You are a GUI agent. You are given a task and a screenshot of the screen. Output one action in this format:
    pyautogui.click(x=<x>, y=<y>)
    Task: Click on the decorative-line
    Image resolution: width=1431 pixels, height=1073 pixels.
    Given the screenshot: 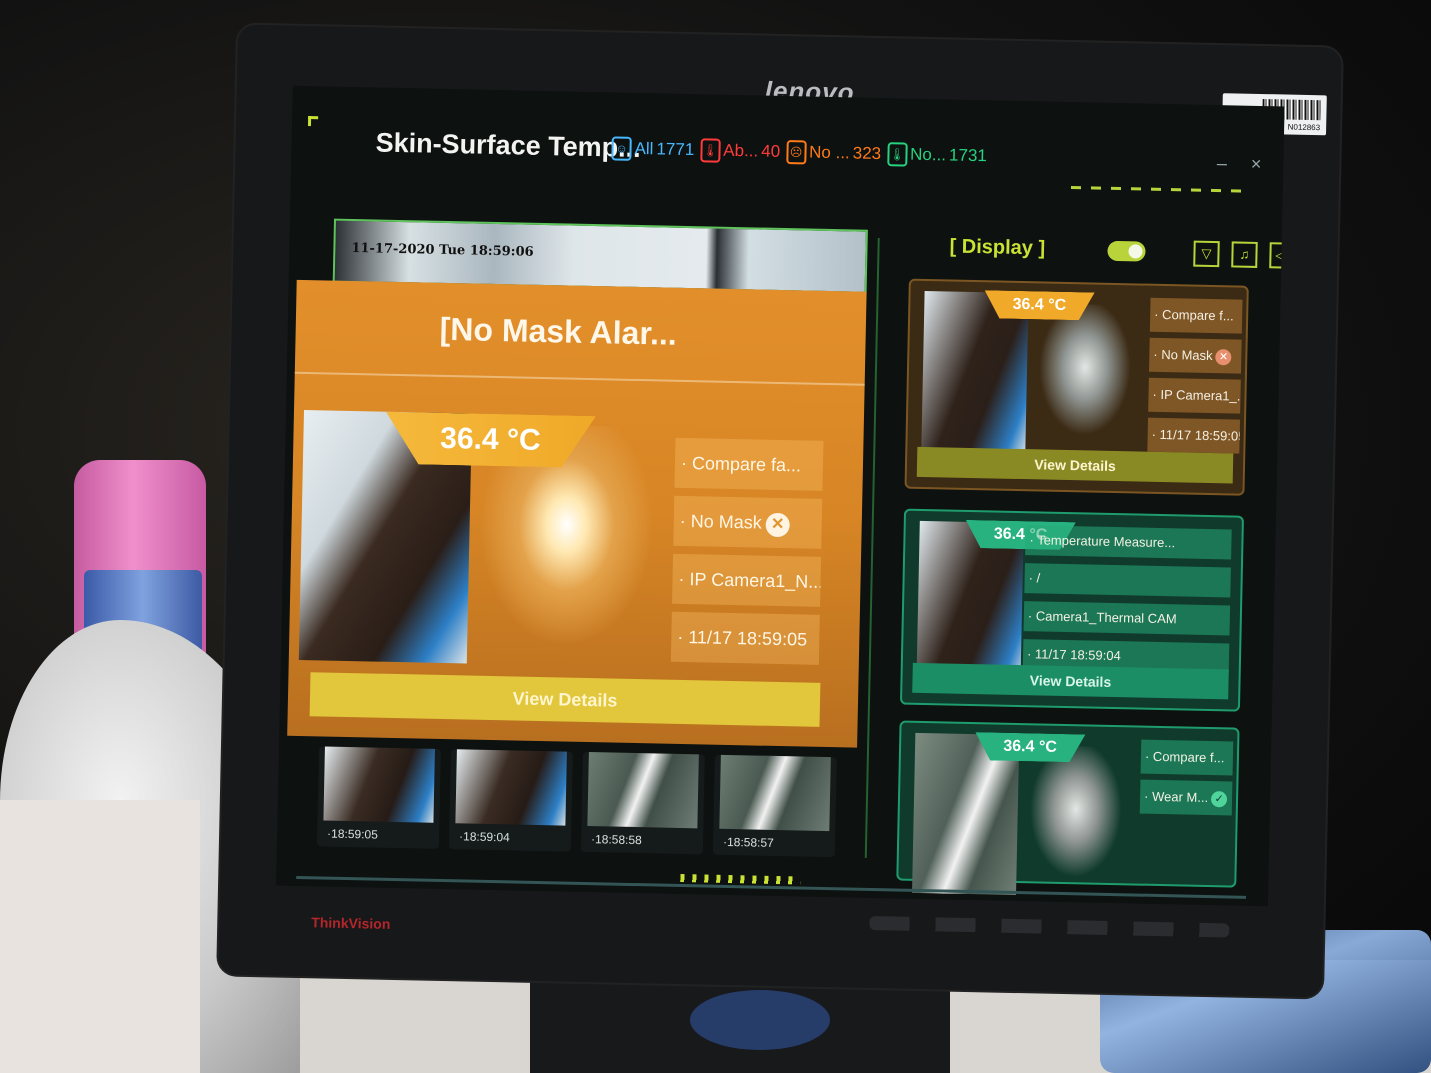 What is the action you would take?
    pyautogui.click(x=1160, y=189)
    